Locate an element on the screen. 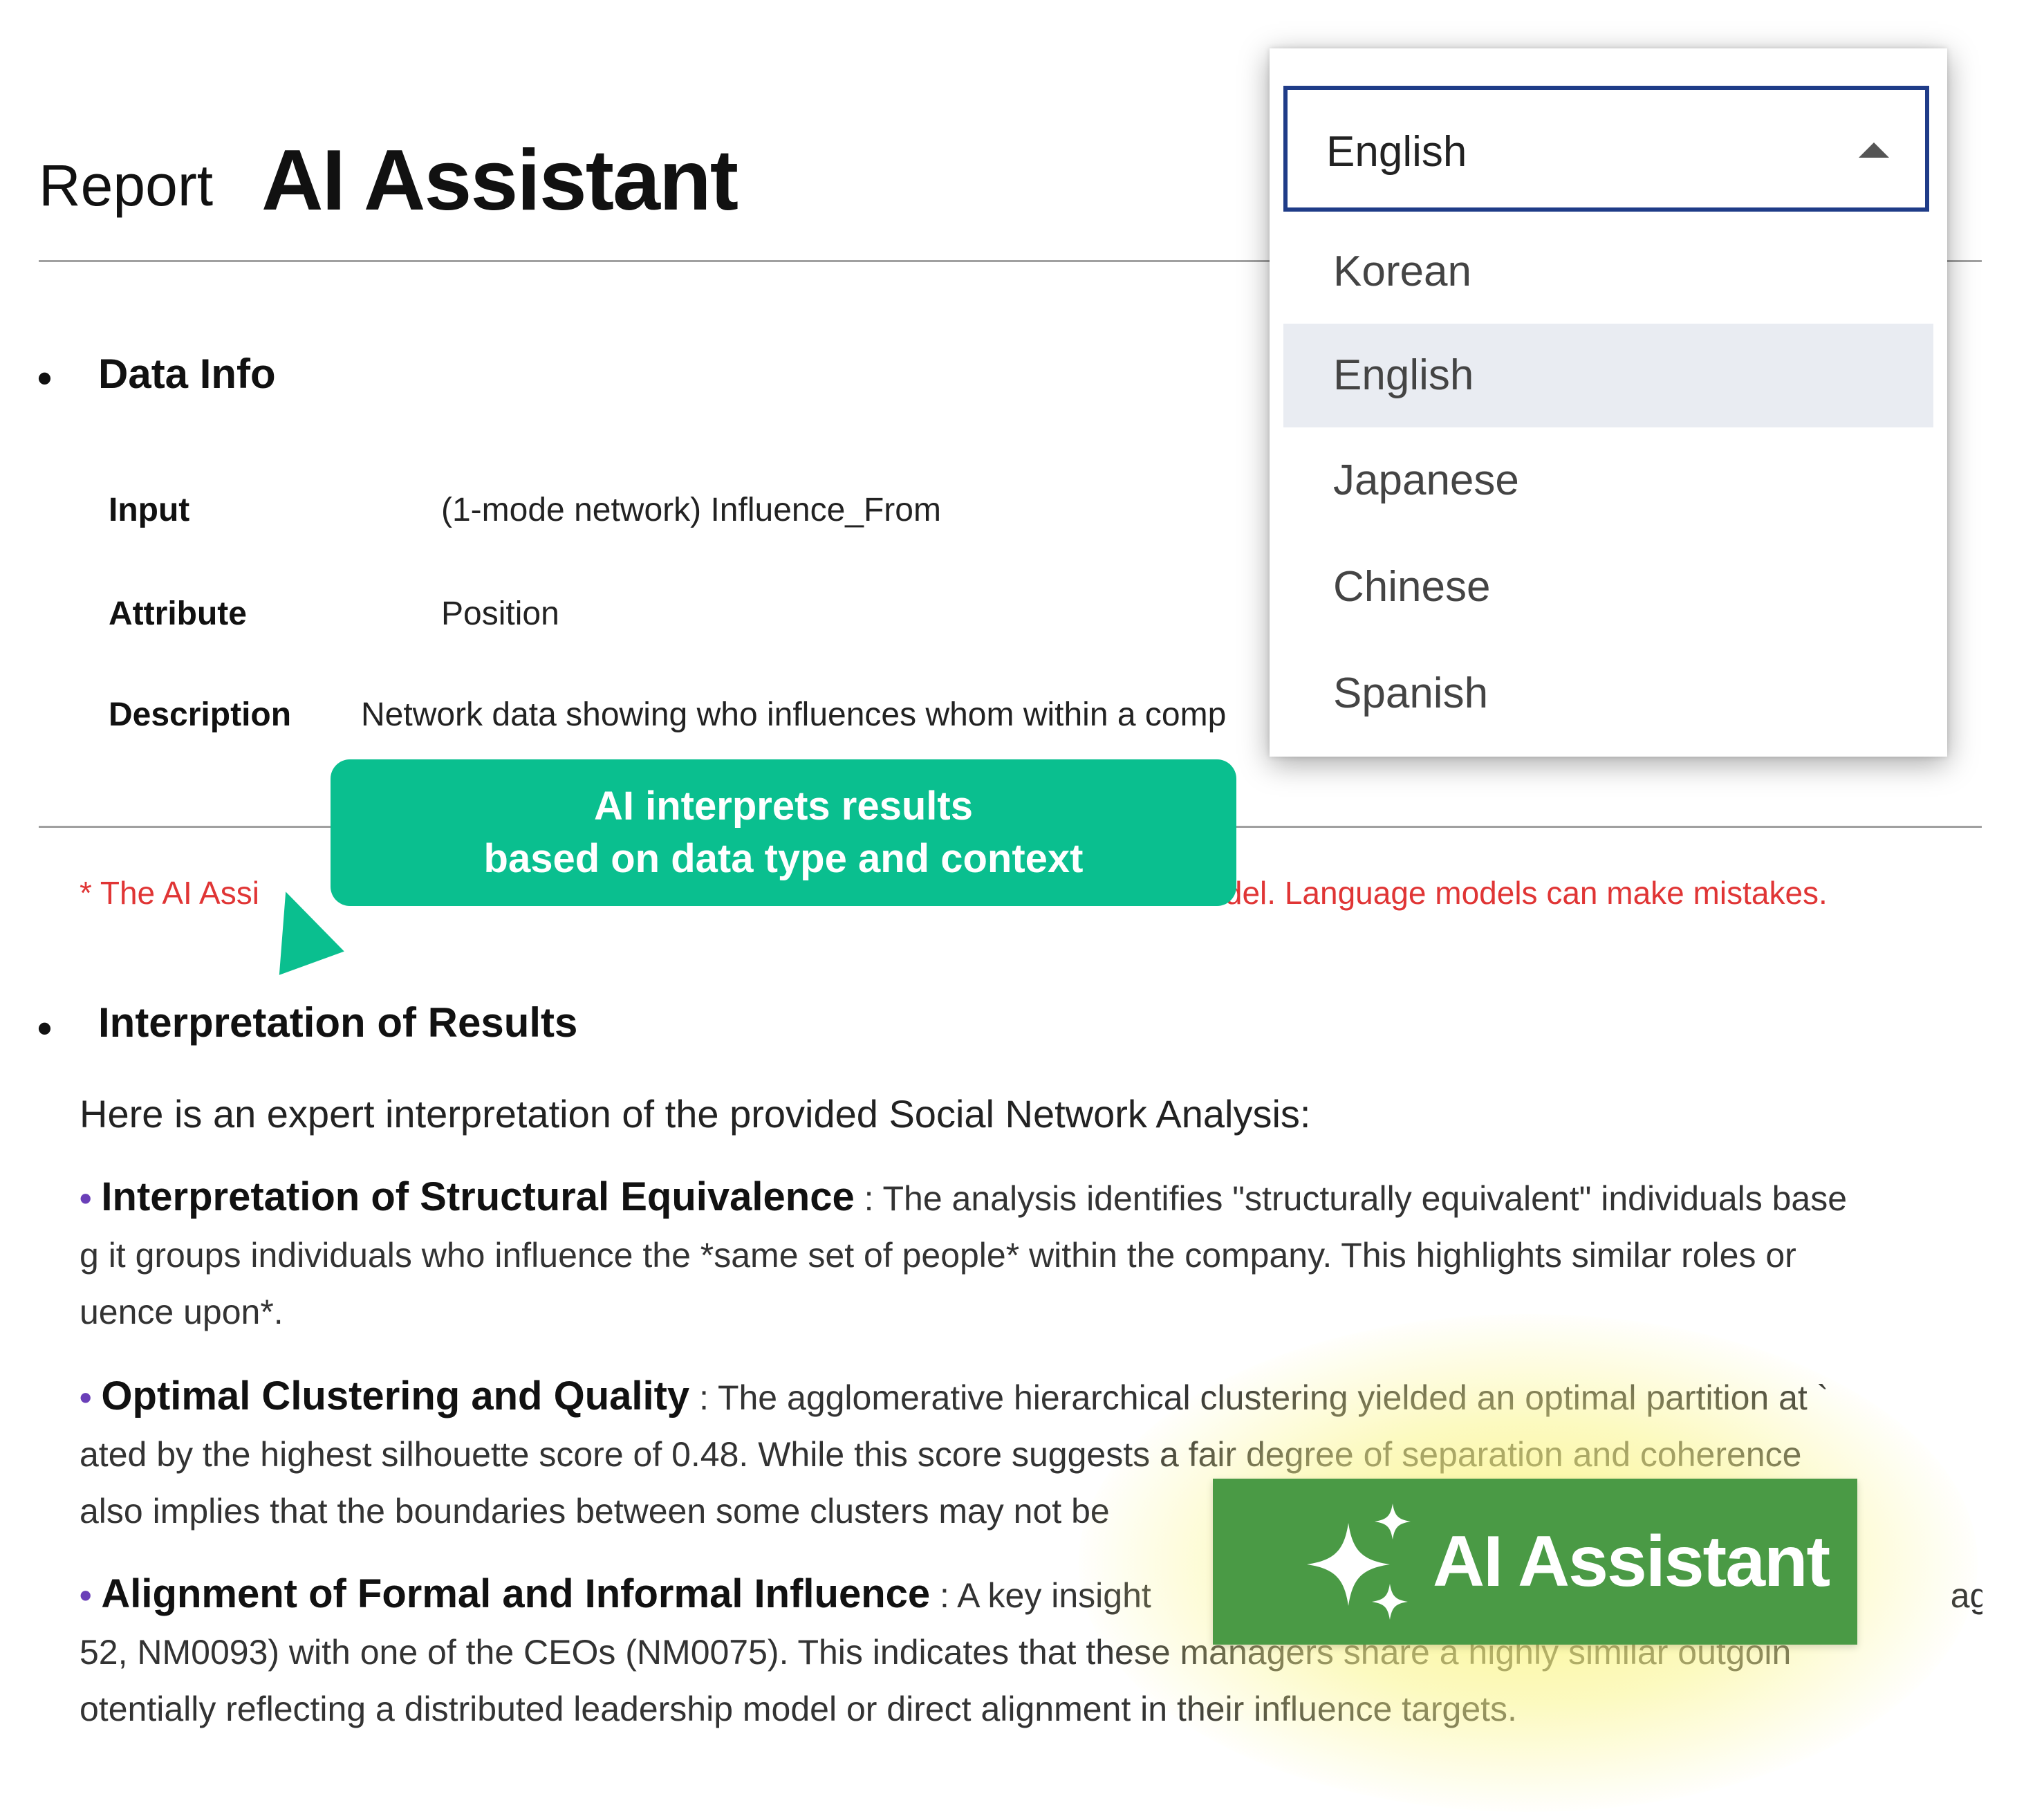 The height and width of the screenshot is (1812, 2044). language-select-value: English is located at coordinates (1396, 152).